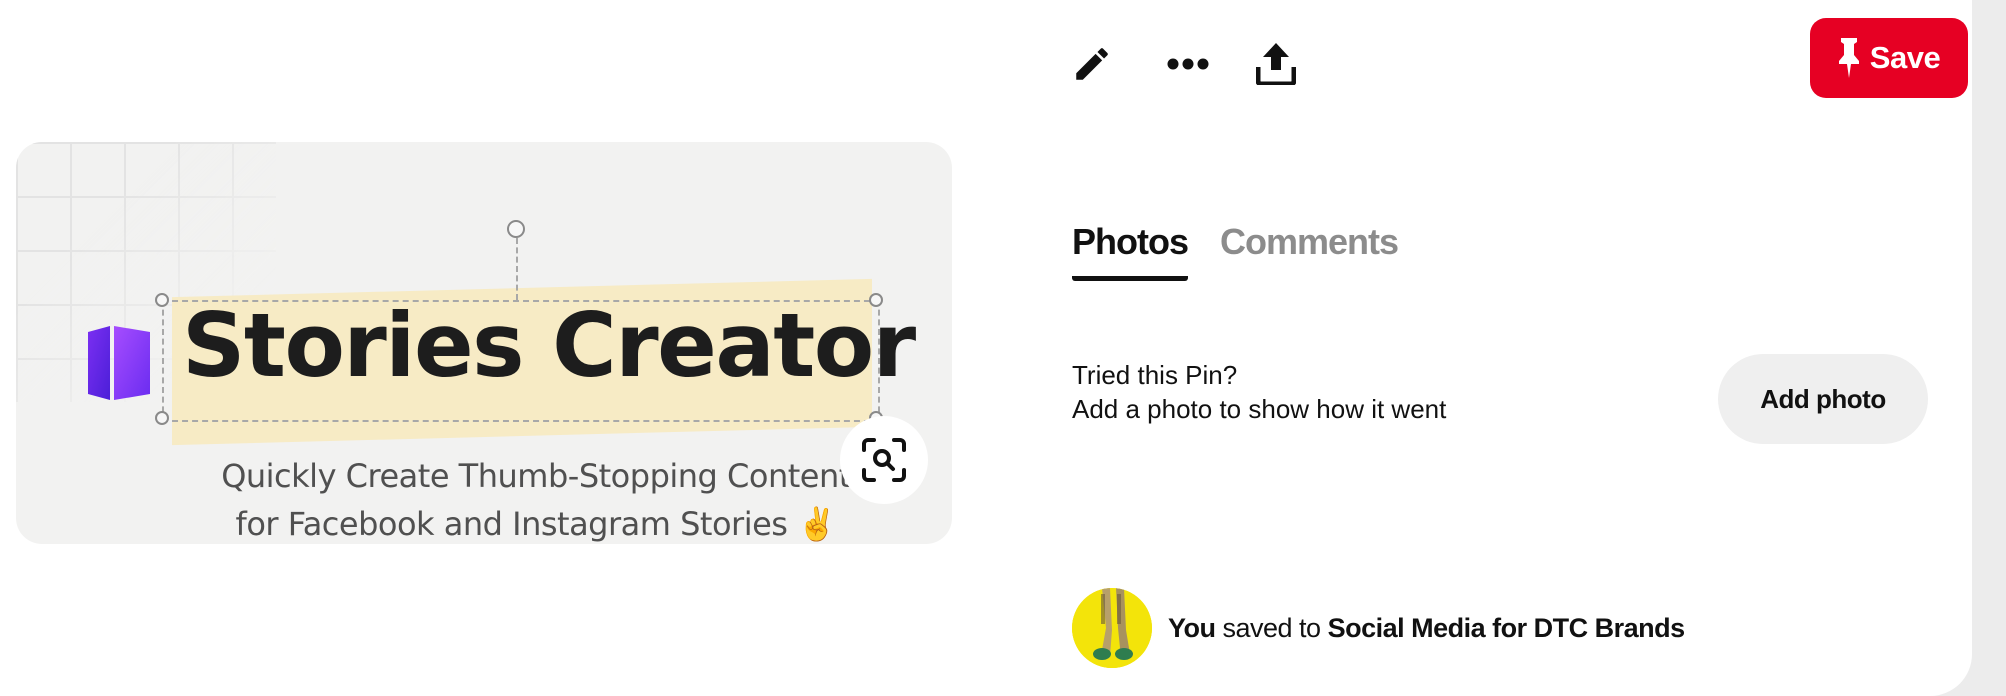 This screenshot has height=696, width=2006. I want to click on visual-search-button, so click(884, 460).